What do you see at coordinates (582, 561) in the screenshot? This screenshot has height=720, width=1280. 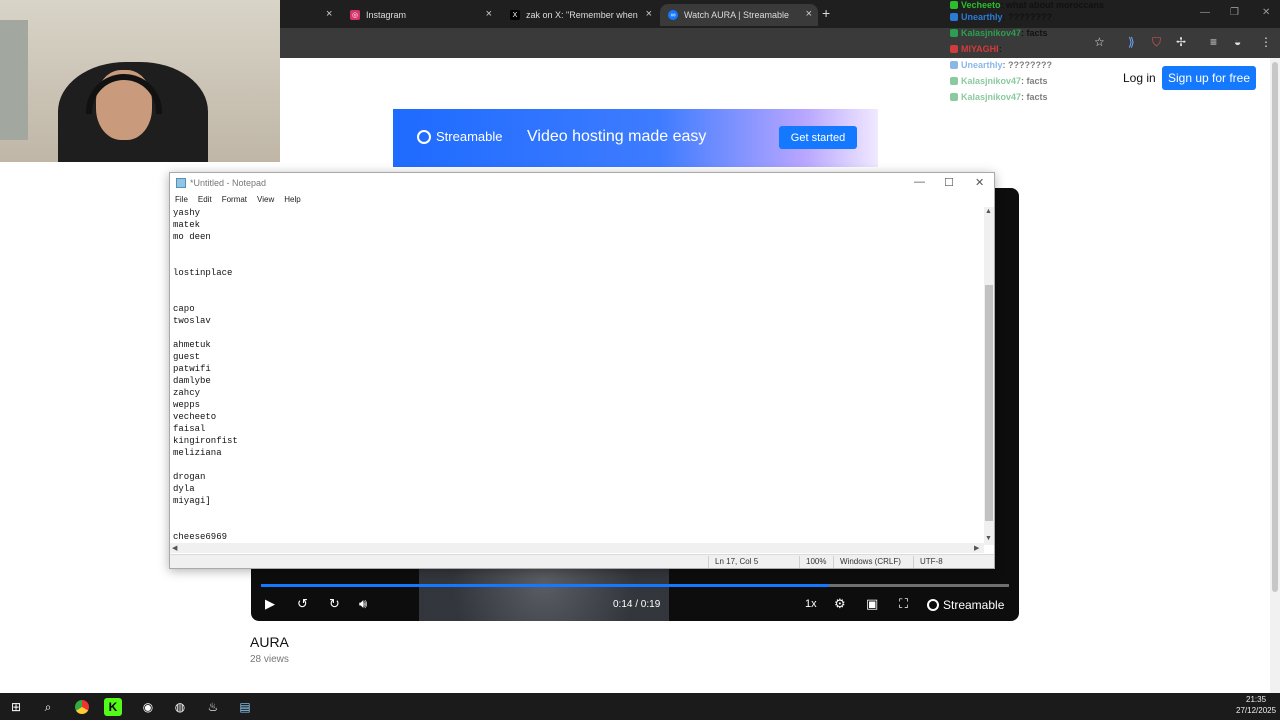 I see `notepad-status-bar: Ln 17, Col 5 100% Windows (CRLF) UTF-8` at bounding box center [582, 561].